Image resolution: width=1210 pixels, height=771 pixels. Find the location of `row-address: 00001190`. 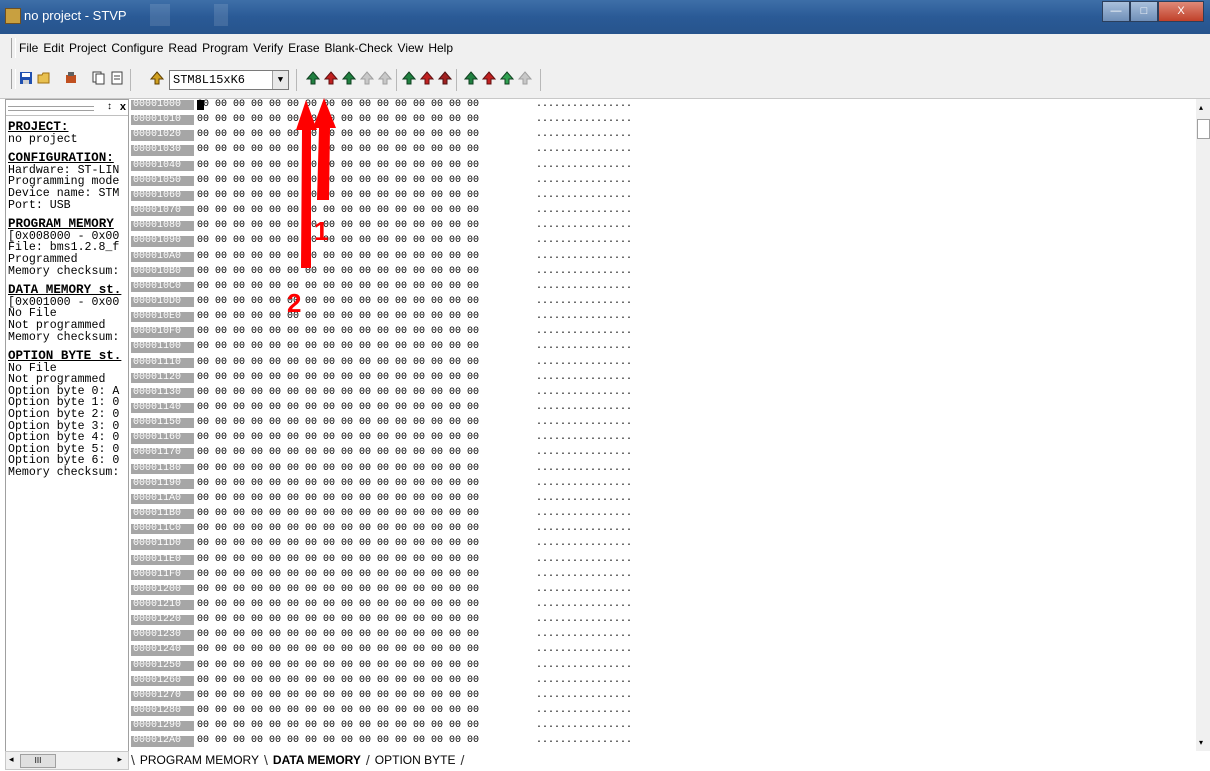

row-address: 00001190 is located at coordinates (162, 484).